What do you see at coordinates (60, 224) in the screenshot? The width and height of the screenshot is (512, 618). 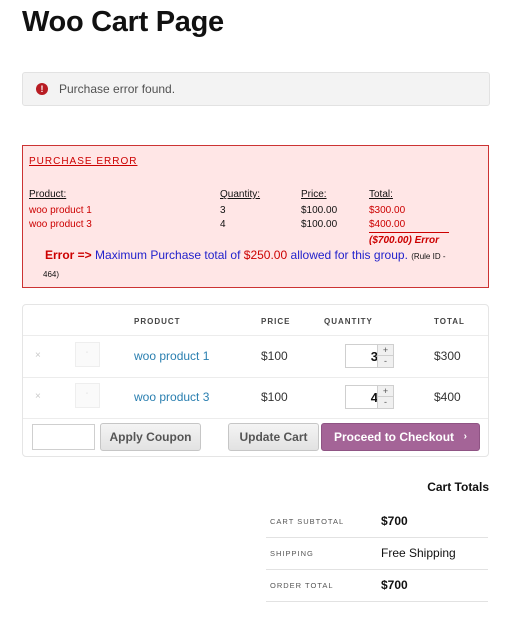 I see `error-row-product: woo product 3` at bounding box center [60, 224].